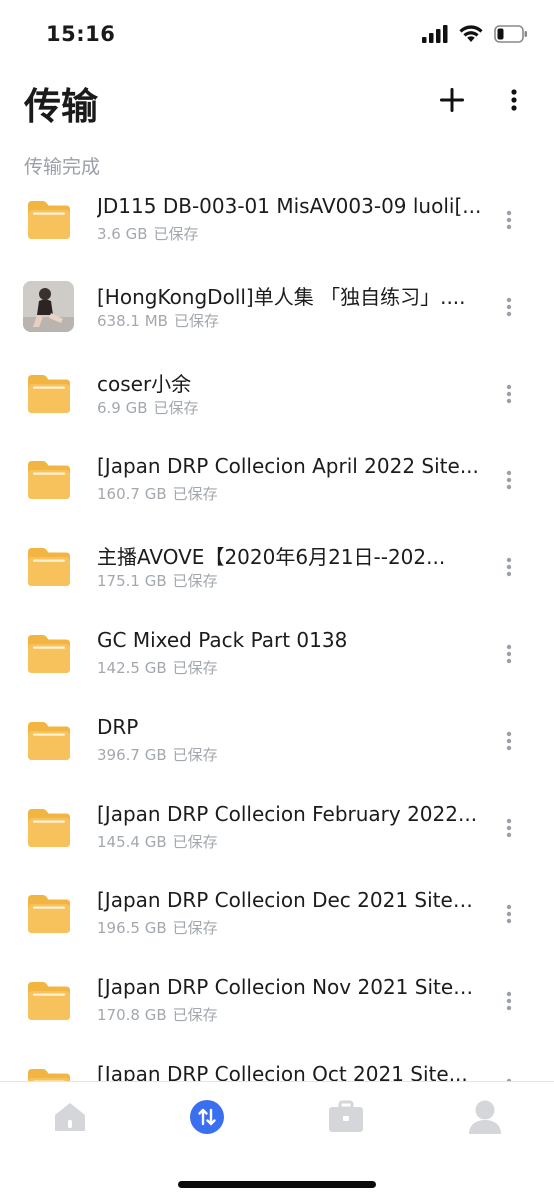 Image resolution: width=554 pixels, height=1200 pixels. I want to click on status-time: 15:16, so click(81, 34).